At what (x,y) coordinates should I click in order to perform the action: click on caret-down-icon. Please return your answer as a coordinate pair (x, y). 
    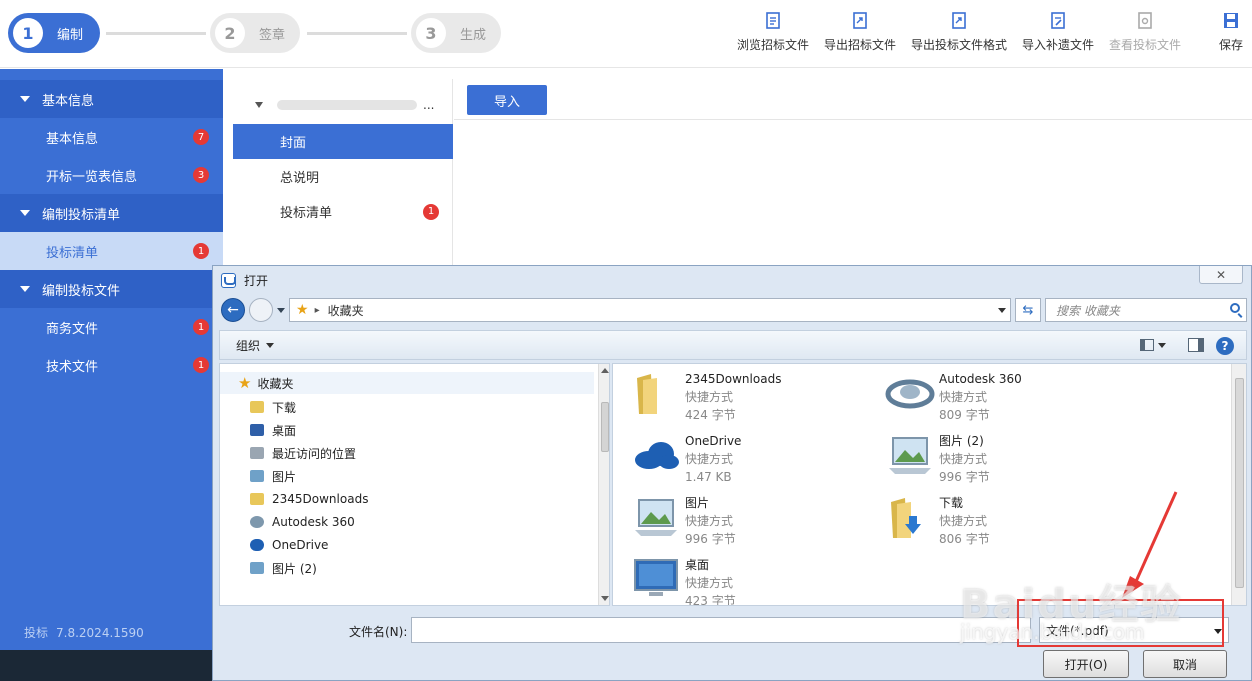
    Looking at the image, I should click on (25, 289).